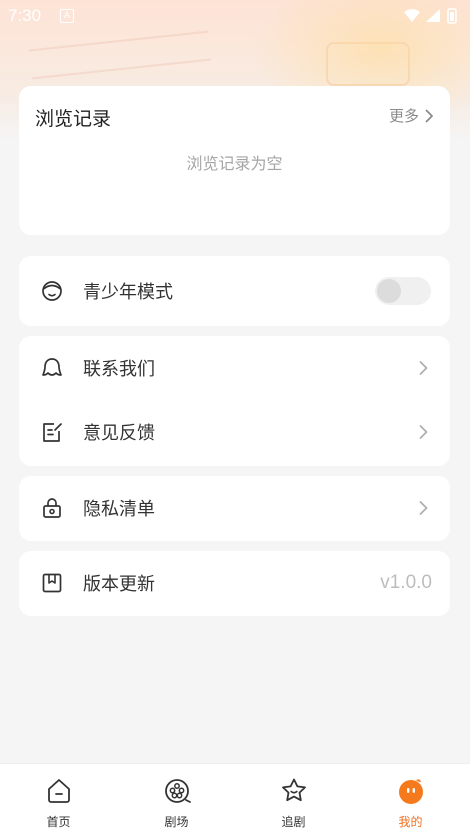 This screenshot has height=836, width=470. What do you see at coordinates (119, 369) in the screenshot?
I see `contact-us-label: 联系我们` at bounding box center [119, 369].